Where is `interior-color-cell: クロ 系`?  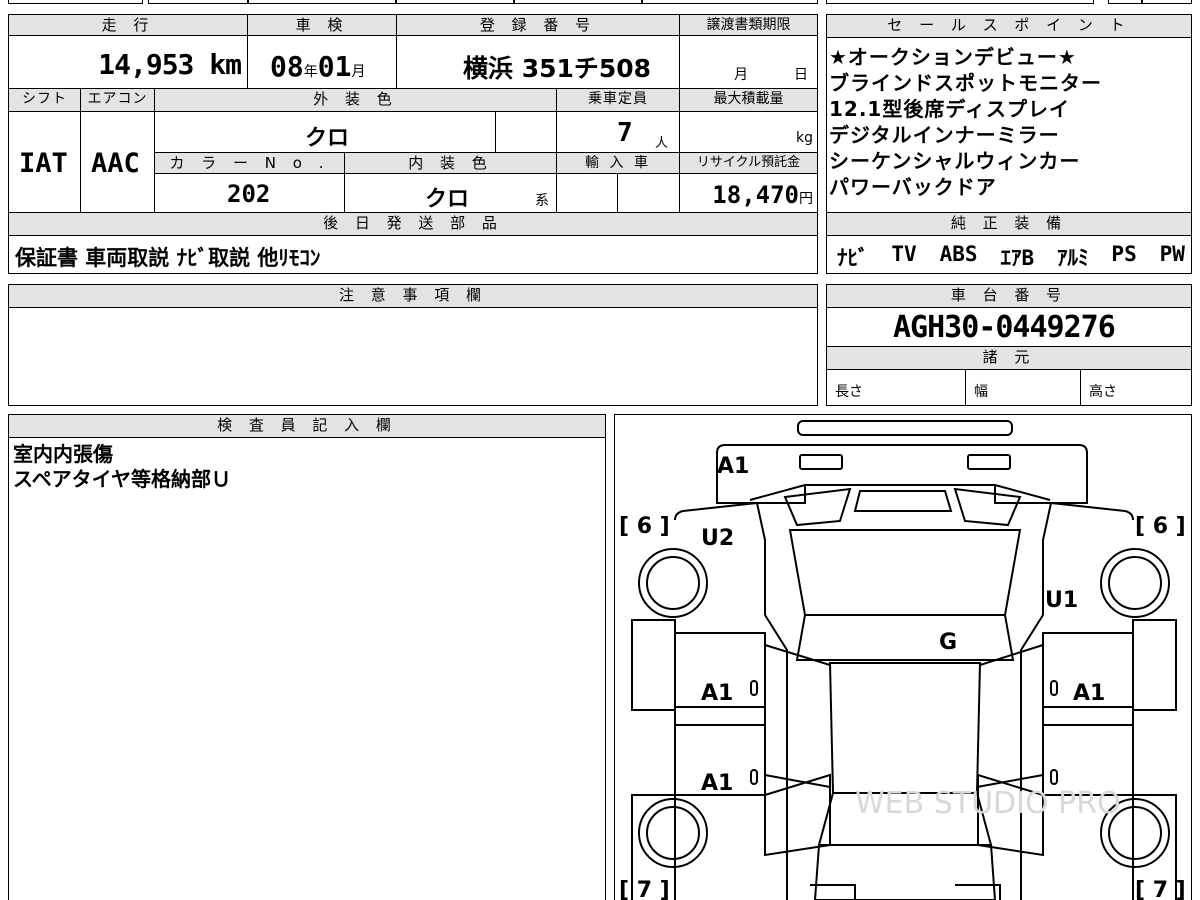
interior-color-cell: クロ 系 is located at coordinates (450, 193).